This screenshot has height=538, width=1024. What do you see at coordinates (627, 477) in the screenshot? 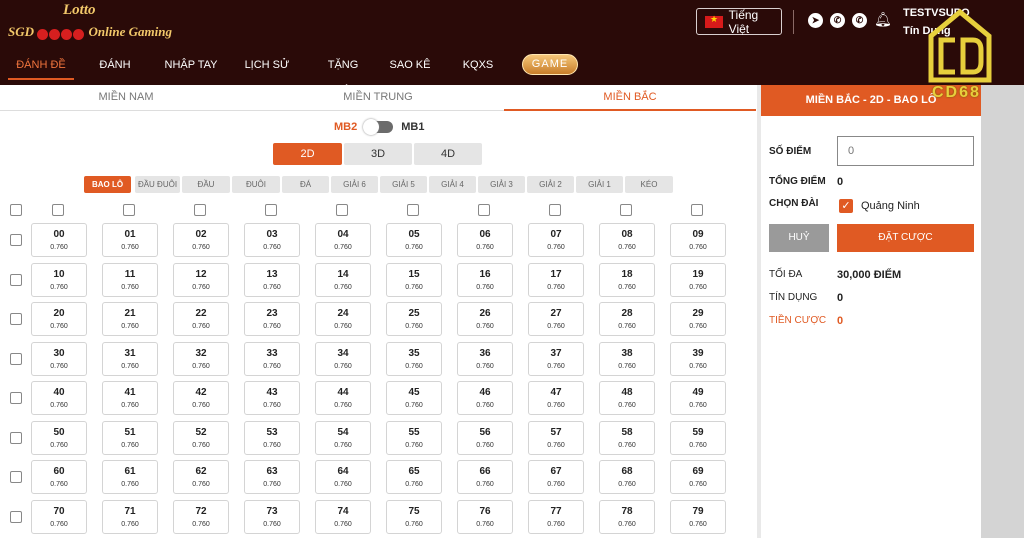
I see `number-cell: 68 0.760` at bounding box center [627, 477].